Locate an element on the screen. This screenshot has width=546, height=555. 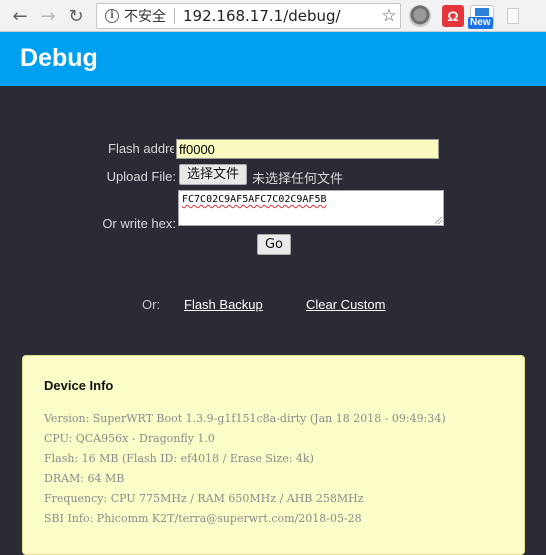
reload-icon: ↻ is located at coordinates (76, 16).